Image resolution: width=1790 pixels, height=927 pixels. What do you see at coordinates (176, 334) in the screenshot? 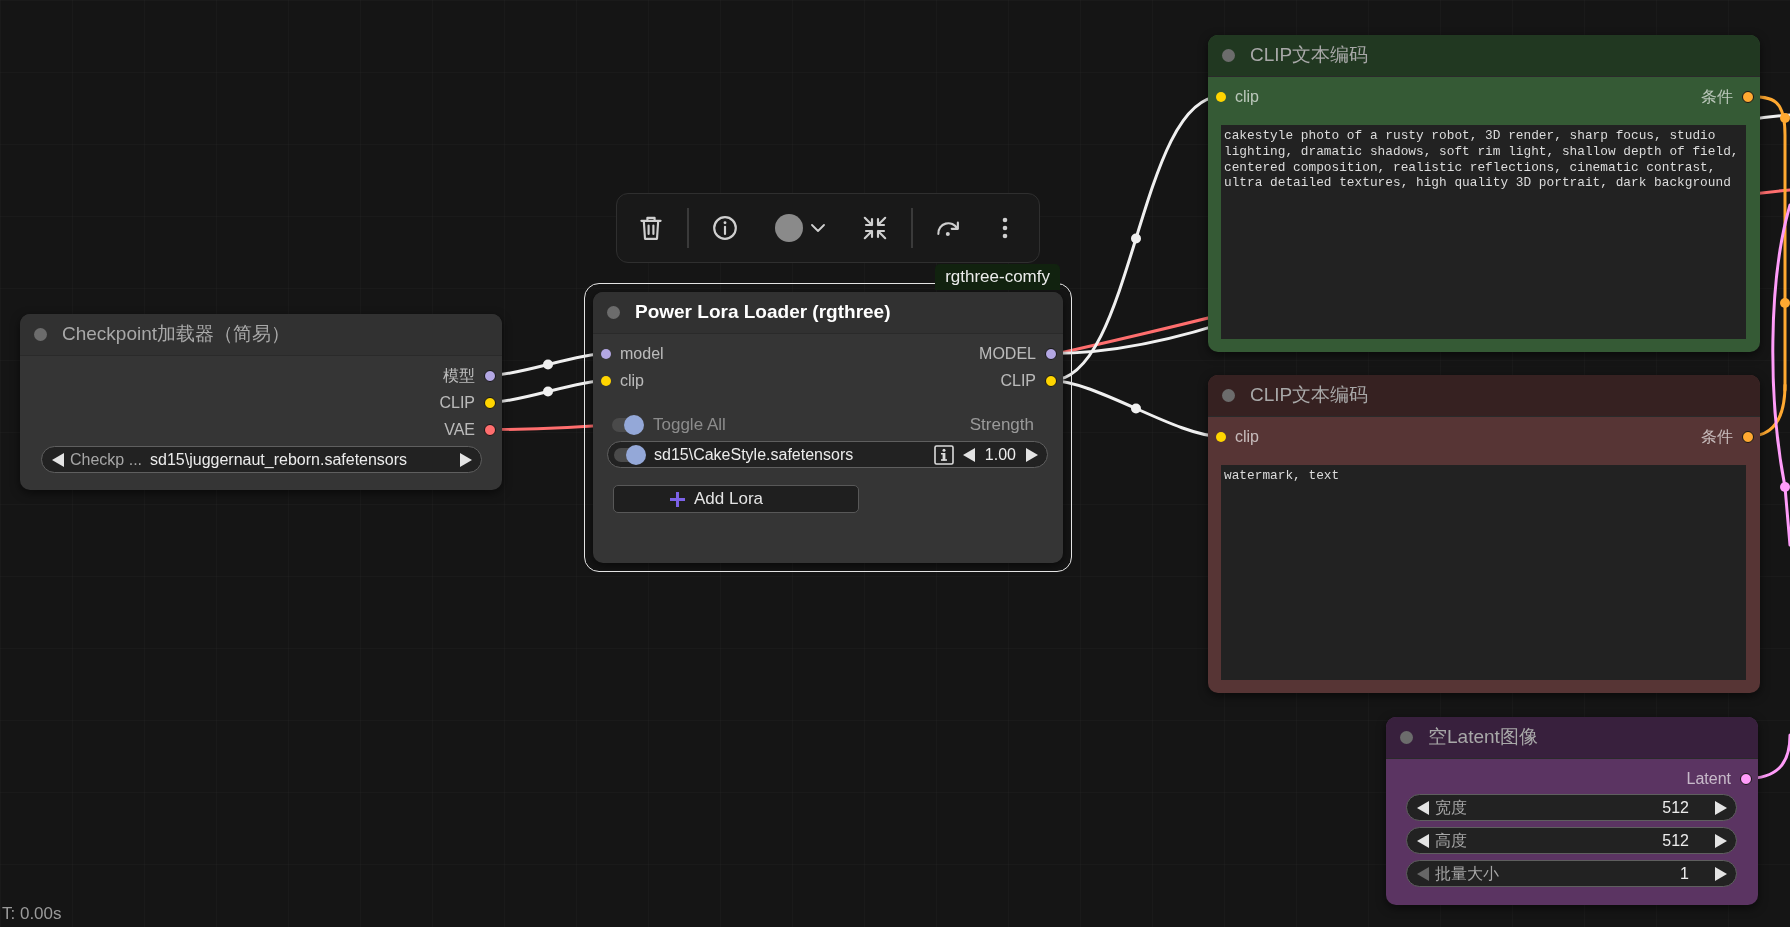
I see `node-title: Checkpoint加载器（简易）` at bounding box center [176, 334].